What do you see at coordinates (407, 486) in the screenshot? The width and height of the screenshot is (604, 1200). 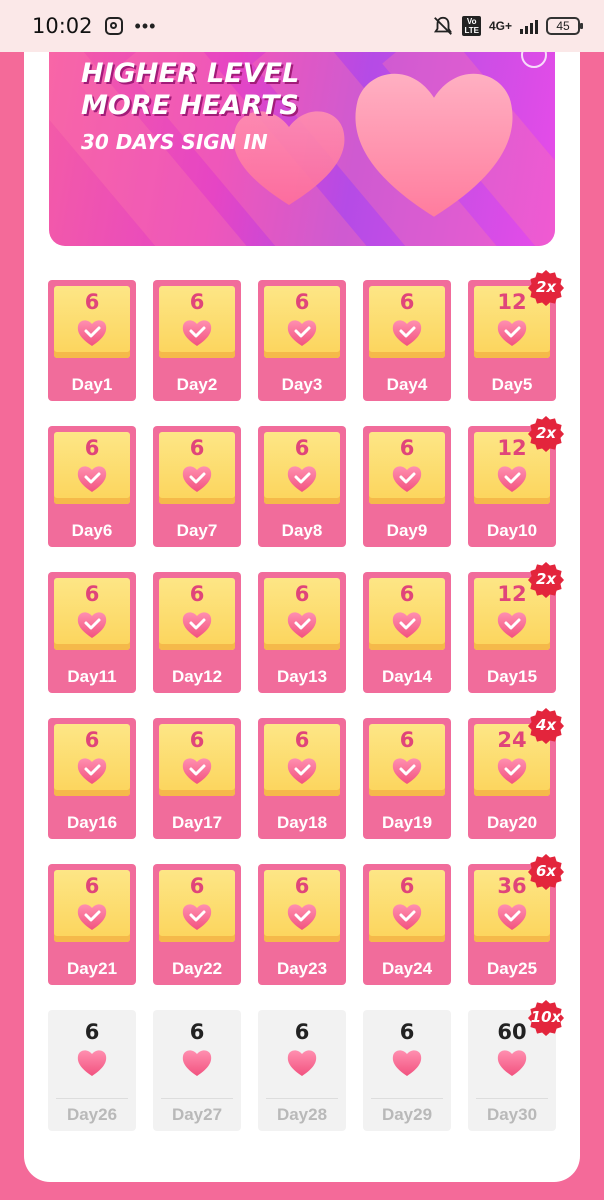 I see `day-tile: 6 Day9` at bounding box center [407, 486].